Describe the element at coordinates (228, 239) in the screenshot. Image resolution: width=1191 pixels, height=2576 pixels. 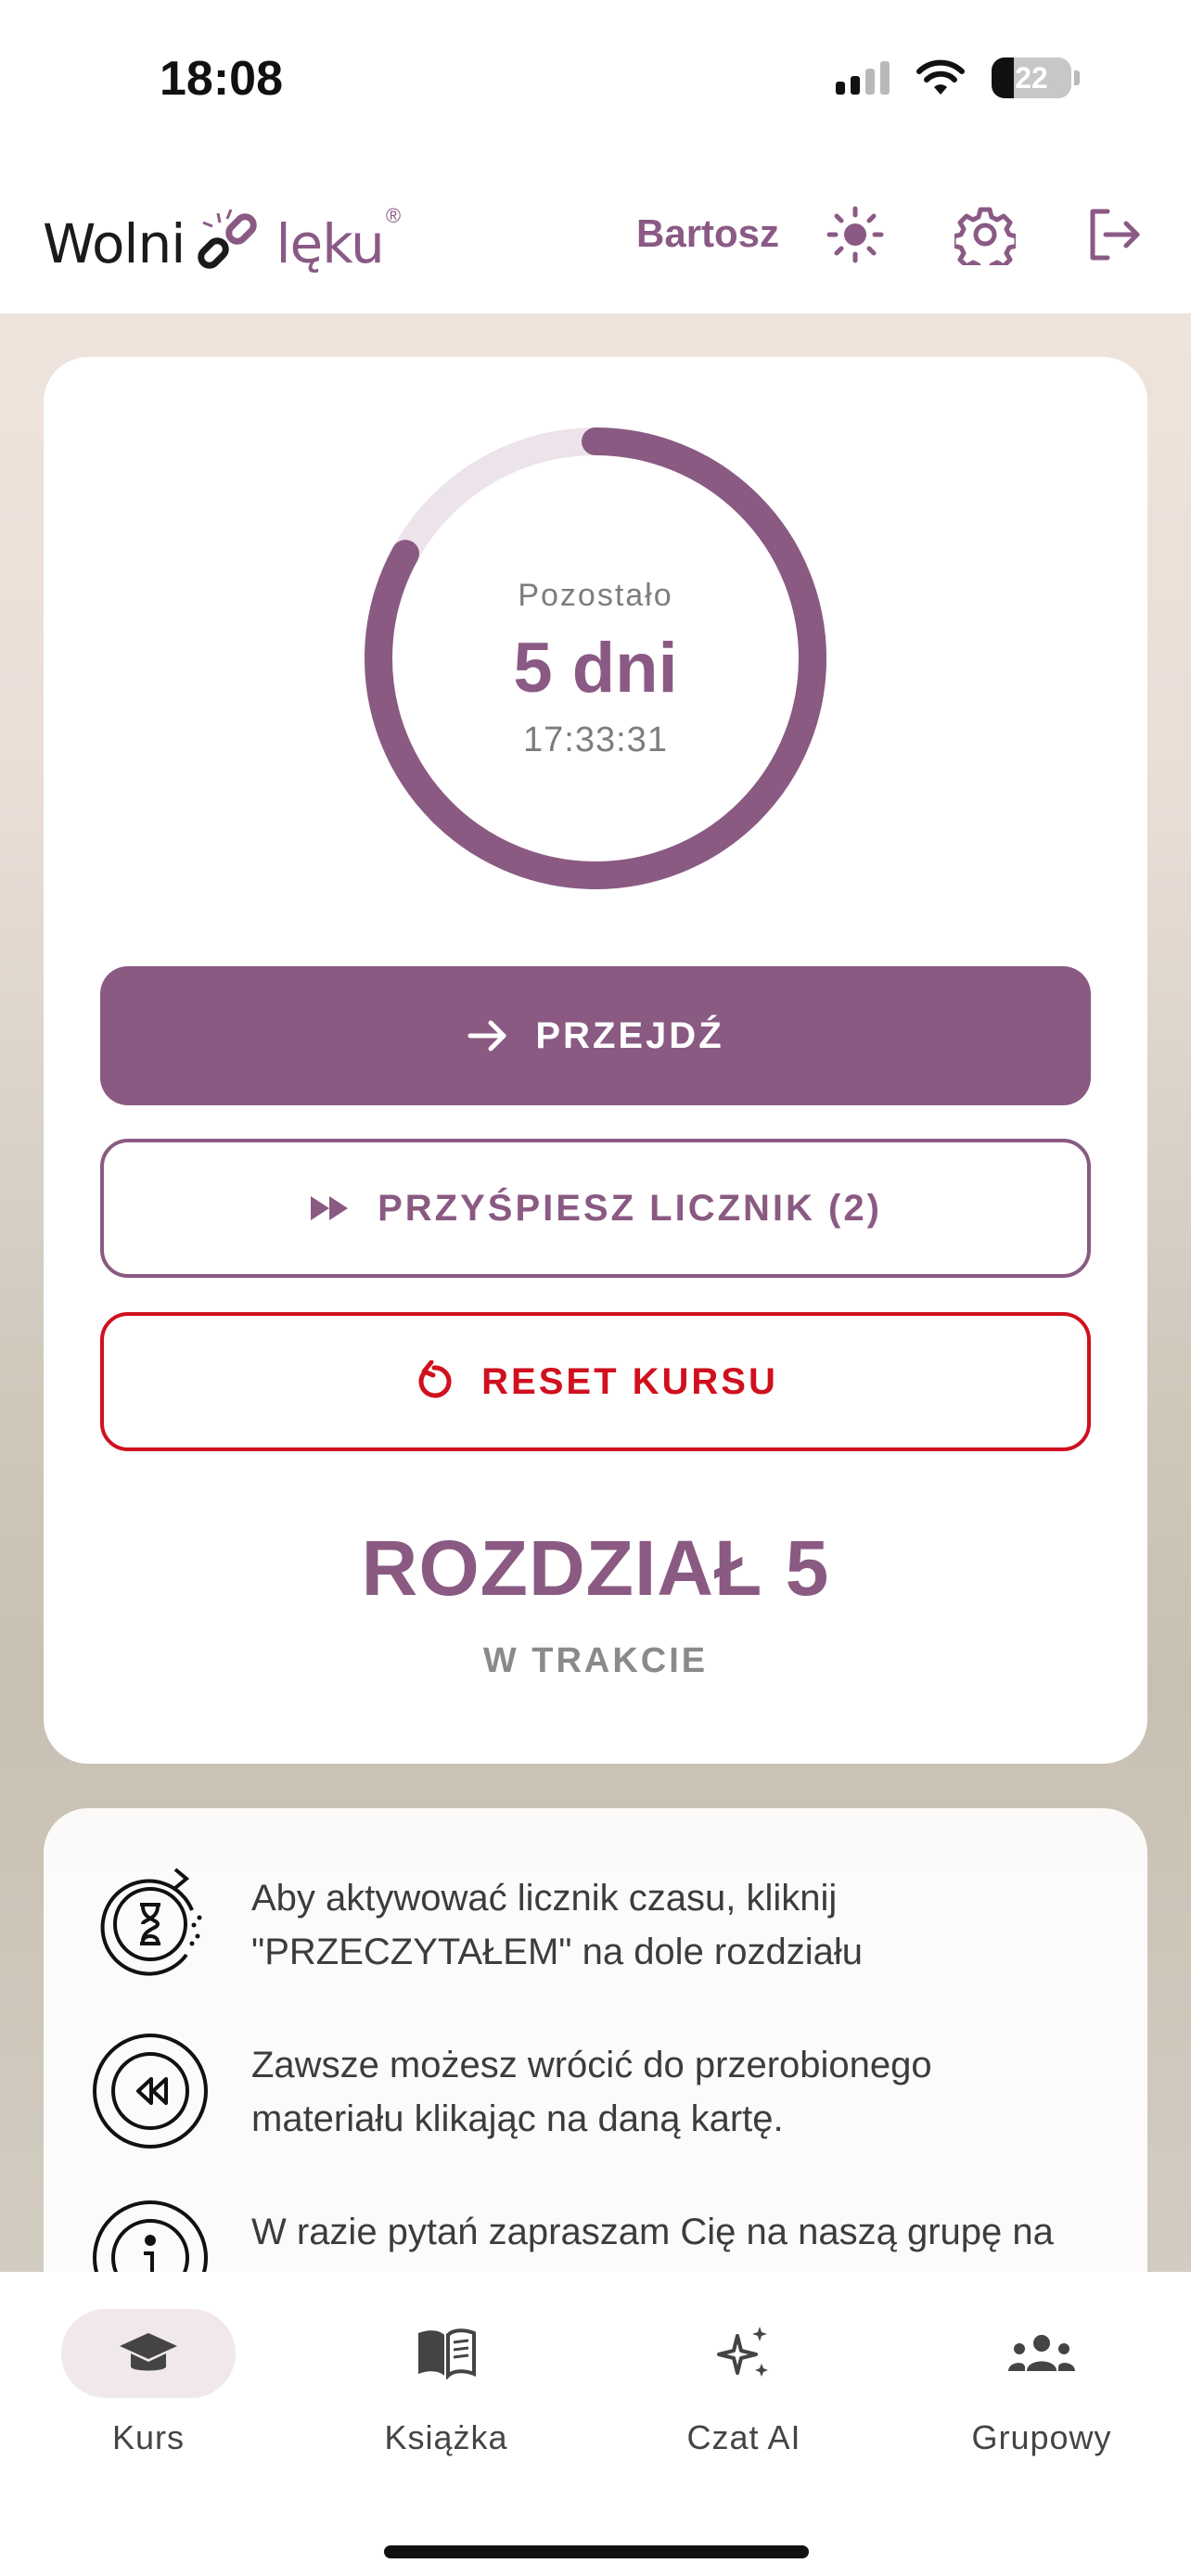
I see `chain-link-icon` at that location.